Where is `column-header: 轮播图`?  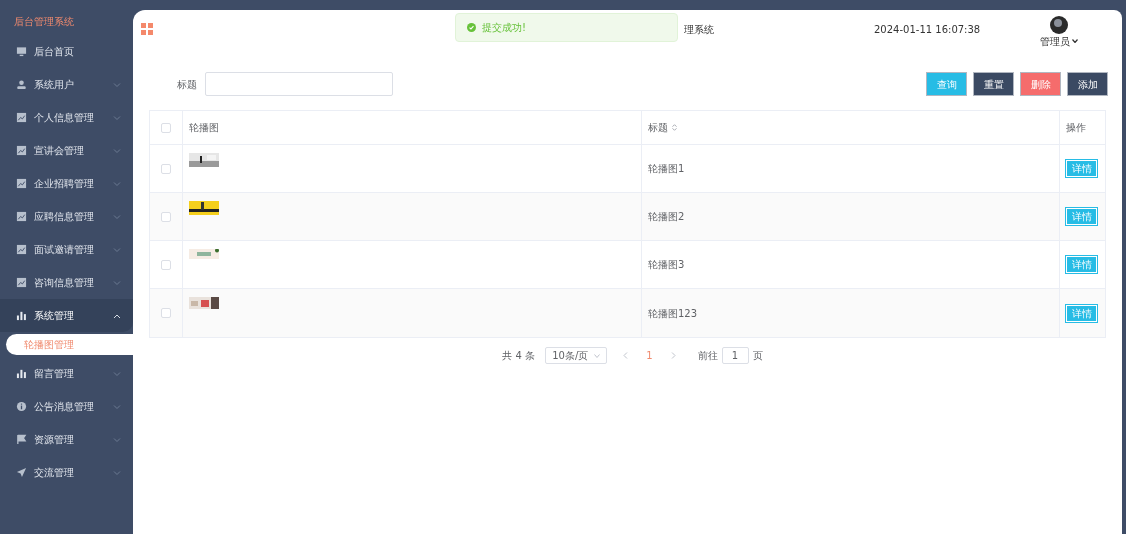 column-header: 轮播图 is located at coordinates (204, 128).